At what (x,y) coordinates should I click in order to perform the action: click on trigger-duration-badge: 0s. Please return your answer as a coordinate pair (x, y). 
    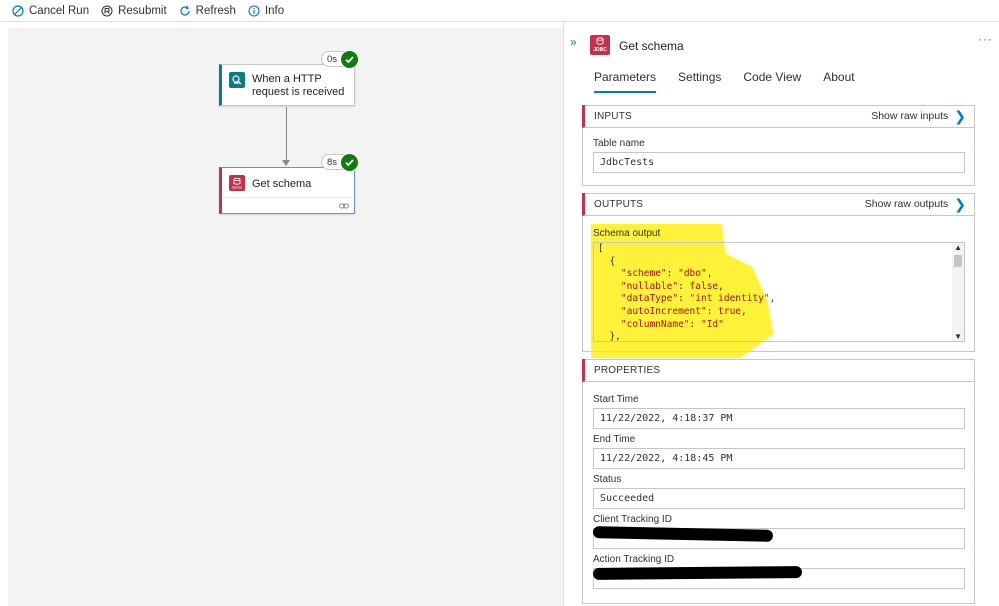
    Looking at the image, I should click on (339, 59).